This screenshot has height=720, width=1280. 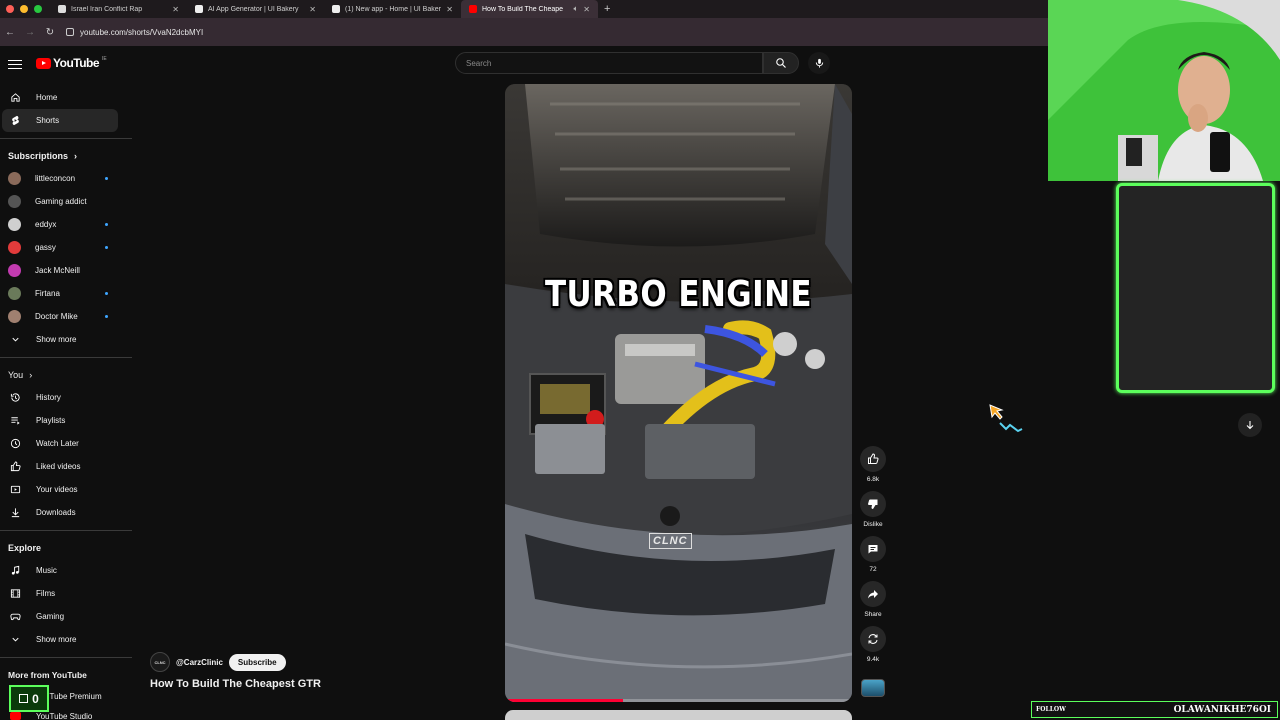 What do you see at coordinates (575, 9) in the screenshot?
I see `speaker-icon: 🔈︎` at bounding box center [575, 9].